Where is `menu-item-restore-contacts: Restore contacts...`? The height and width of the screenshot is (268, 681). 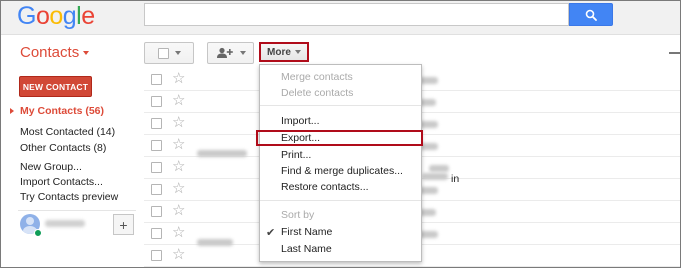
menu-item-restore-contacts: Restore contacts... is located at coordinates (325, 187).